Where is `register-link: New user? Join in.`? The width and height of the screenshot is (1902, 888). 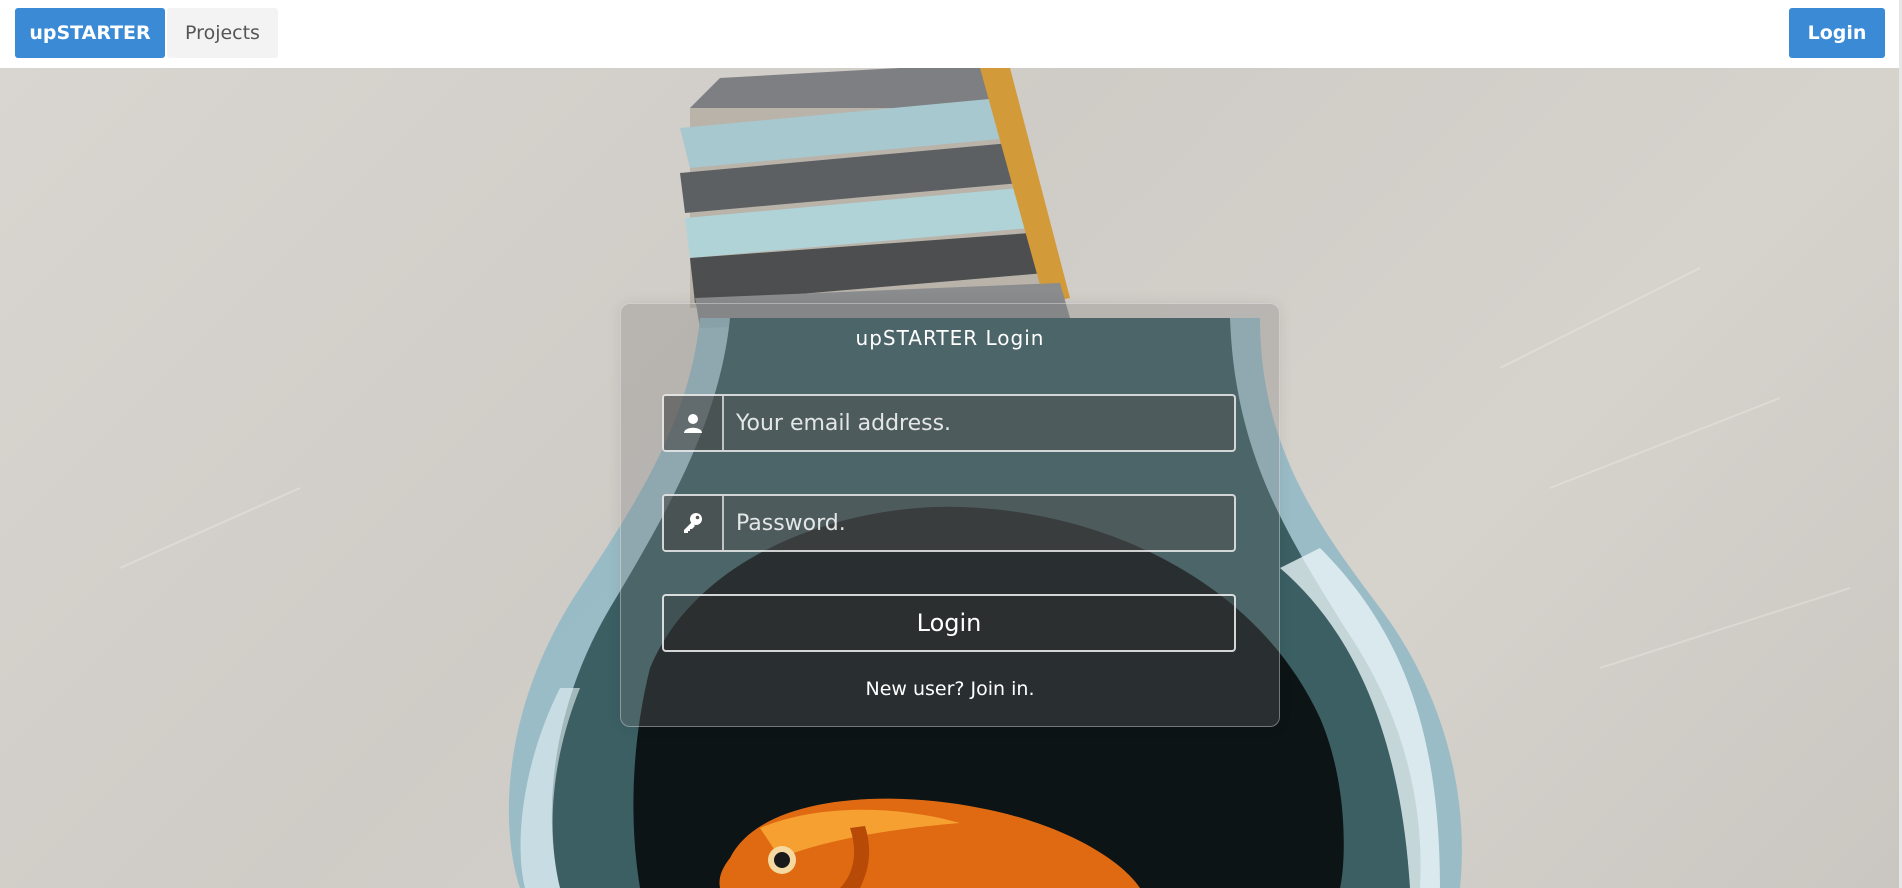 register-link: New user? Join in. is located at coordinates (950, 689).